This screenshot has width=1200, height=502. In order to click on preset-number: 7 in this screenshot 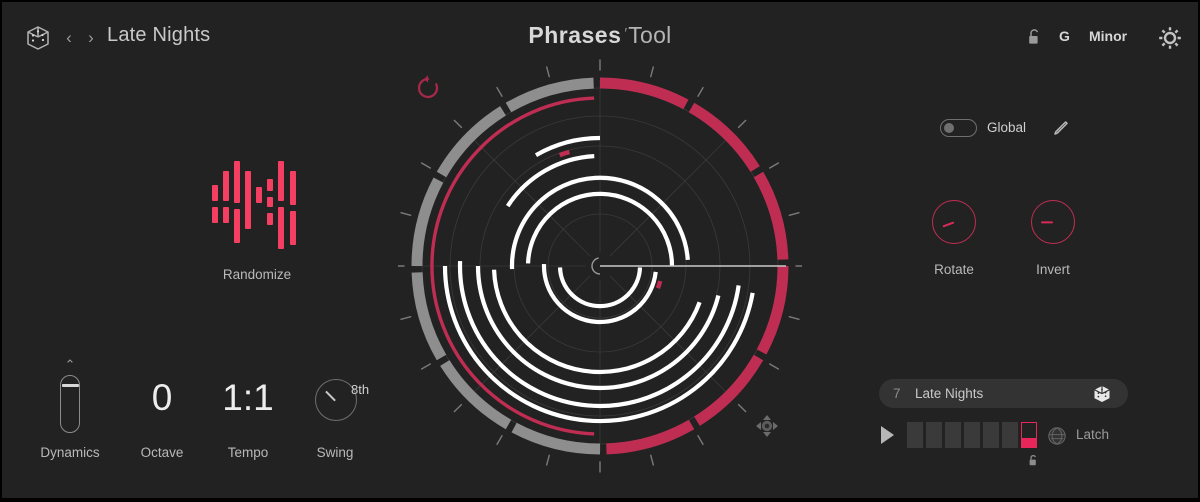, I will do `click(897, 393)`.